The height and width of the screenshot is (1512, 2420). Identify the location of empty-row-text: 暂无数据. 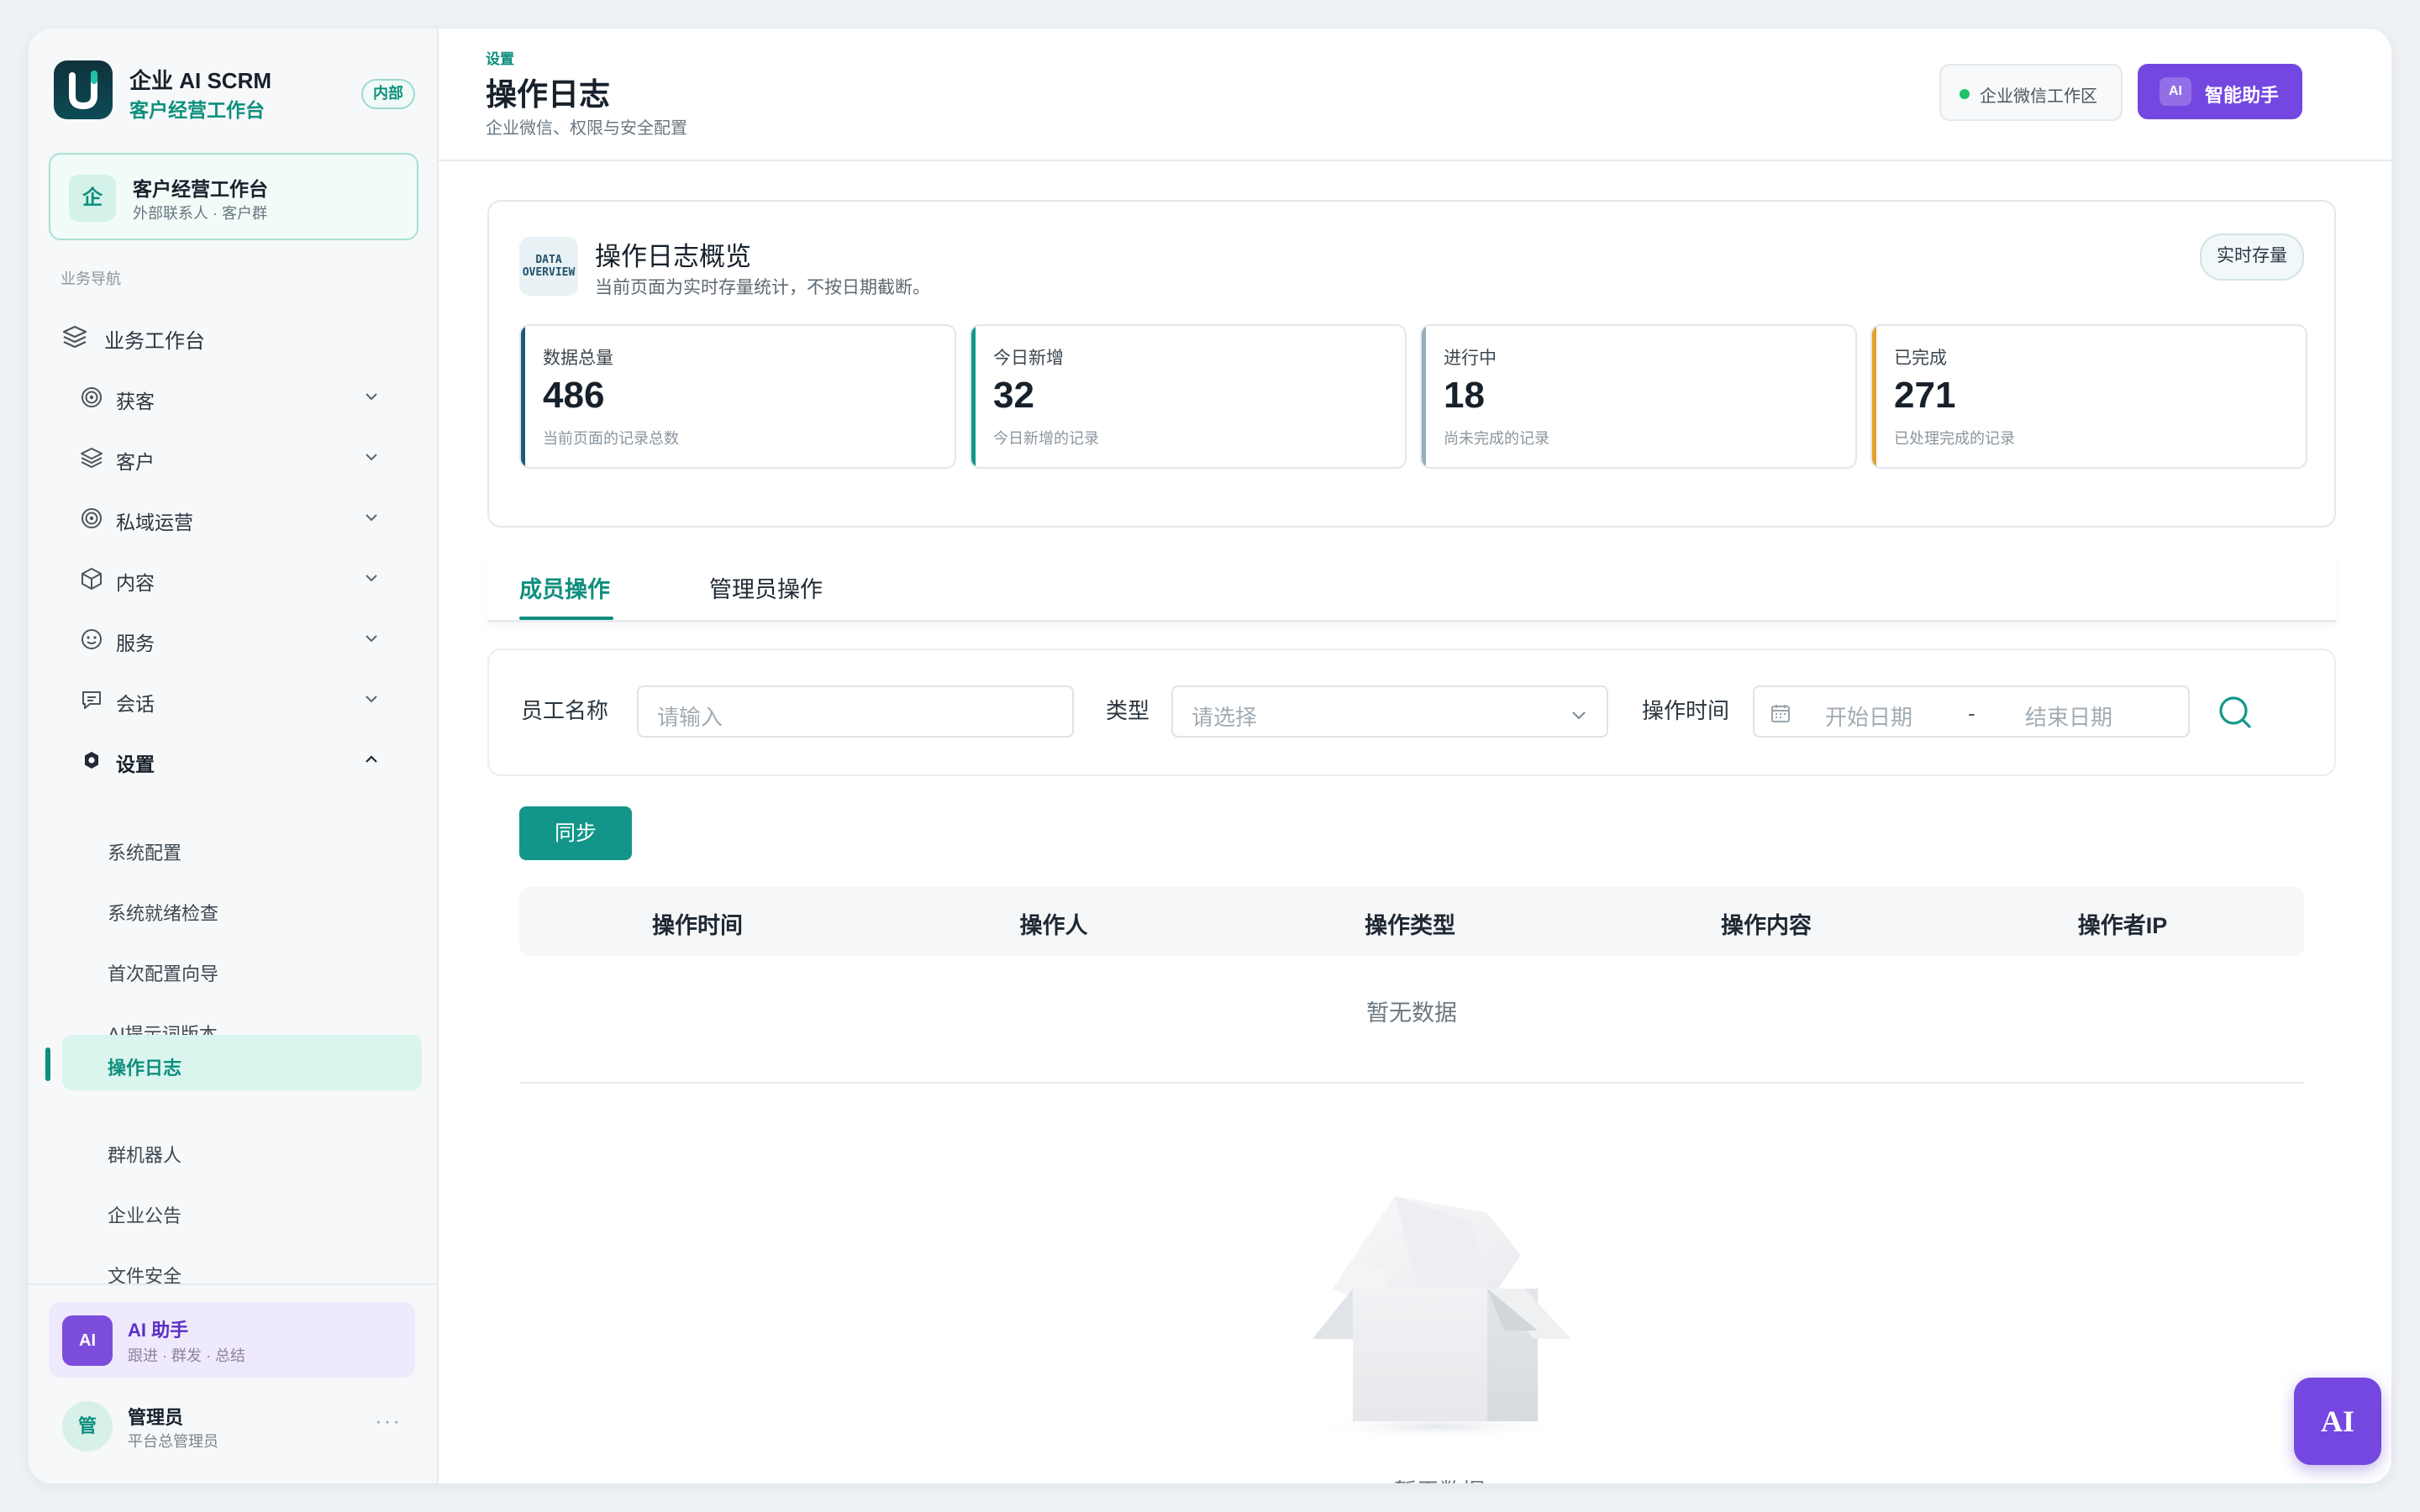
(1411, 1013).